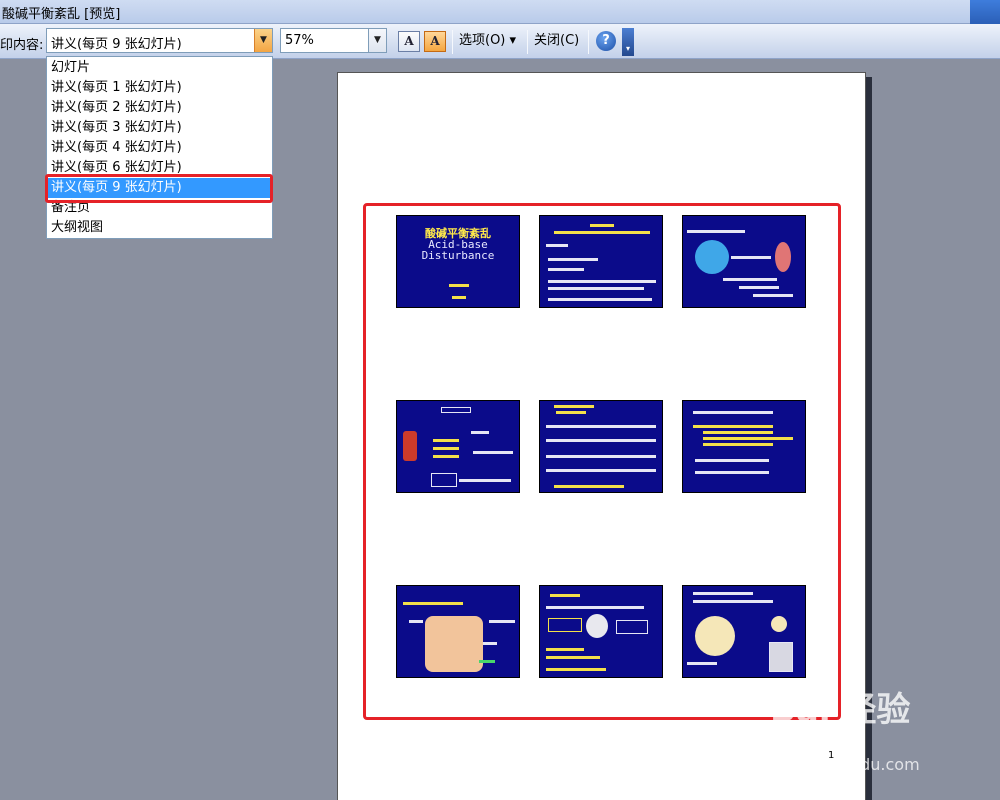 This screenshot has height=800, width=1000. I want to click on options-button: 选项(O) ▾, so click(487, 41).